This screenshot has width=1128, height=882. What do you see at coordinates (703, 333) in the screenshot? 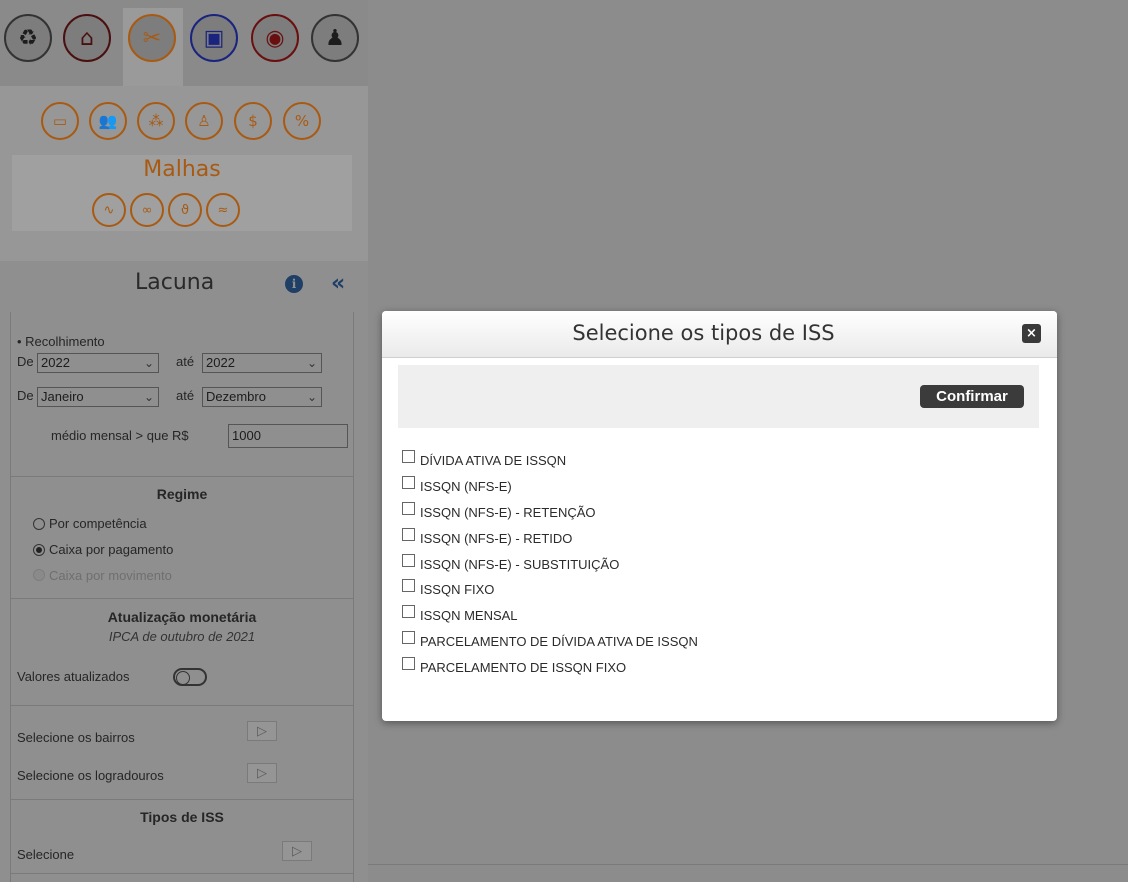
I see `modal-title: Selecione os tipos de ISS` at bounding box center [703, 333].